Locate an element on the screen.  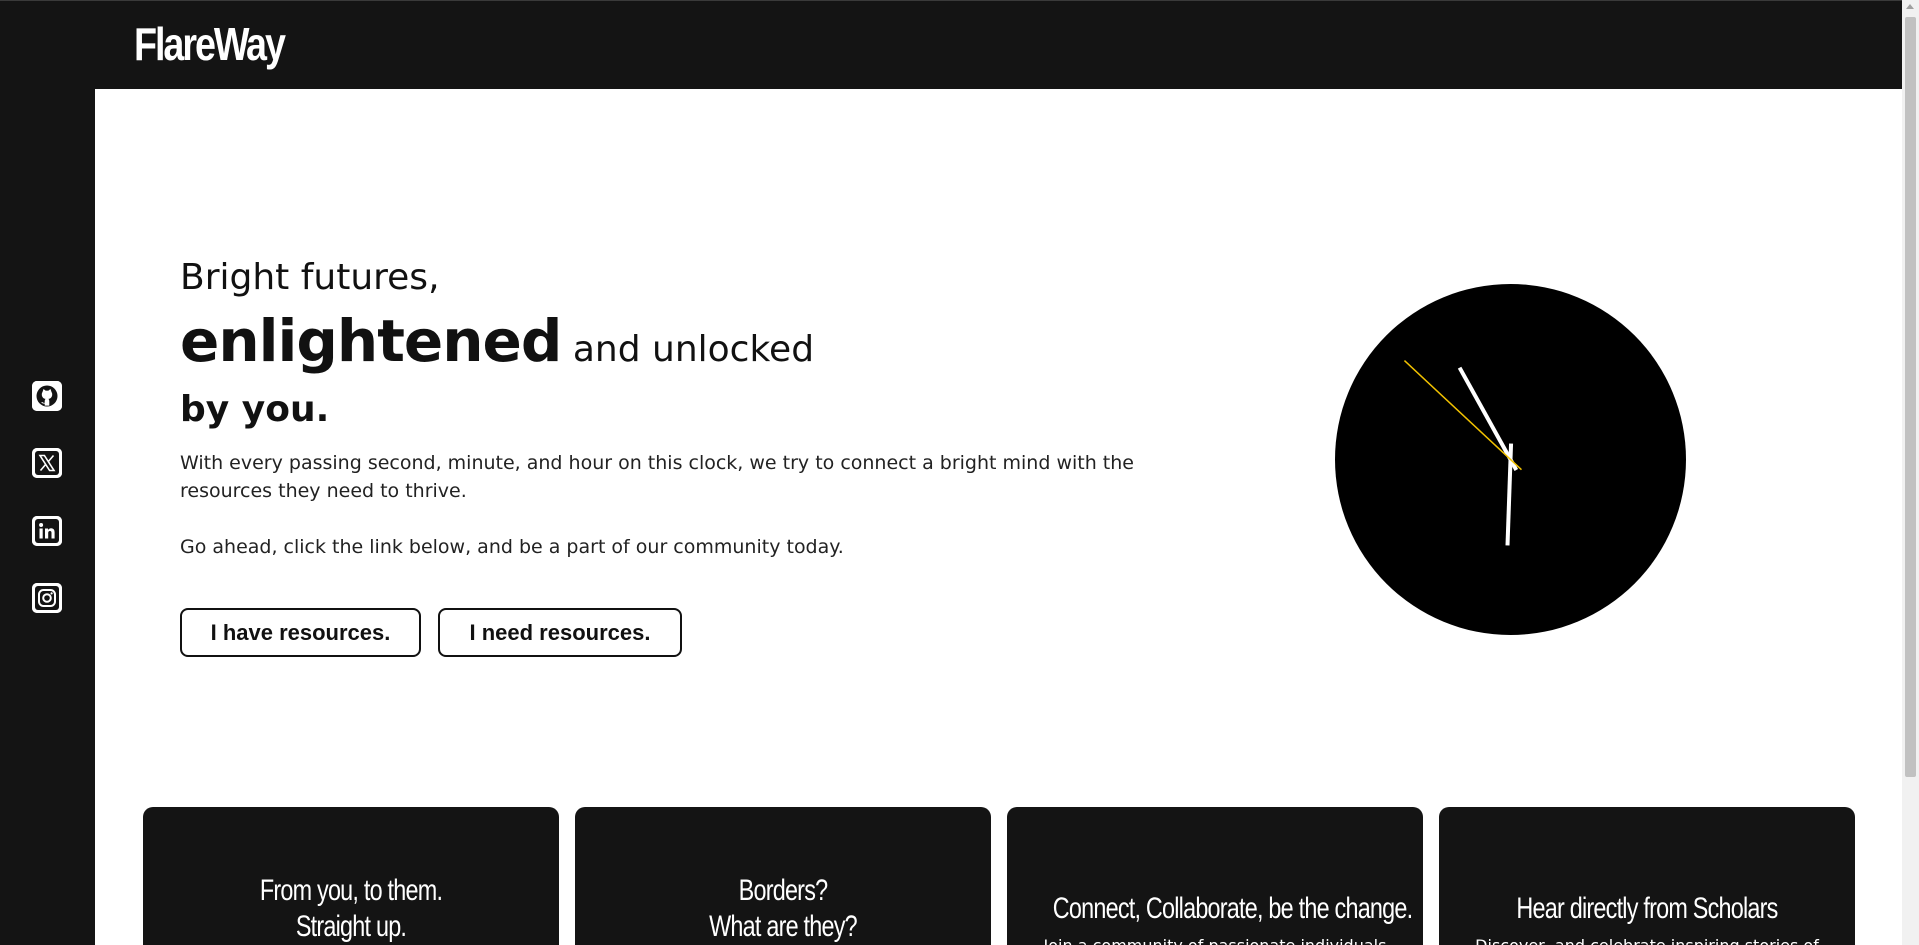
card-title: From you, to them. Straight up. is located at coordinates (351, 876).